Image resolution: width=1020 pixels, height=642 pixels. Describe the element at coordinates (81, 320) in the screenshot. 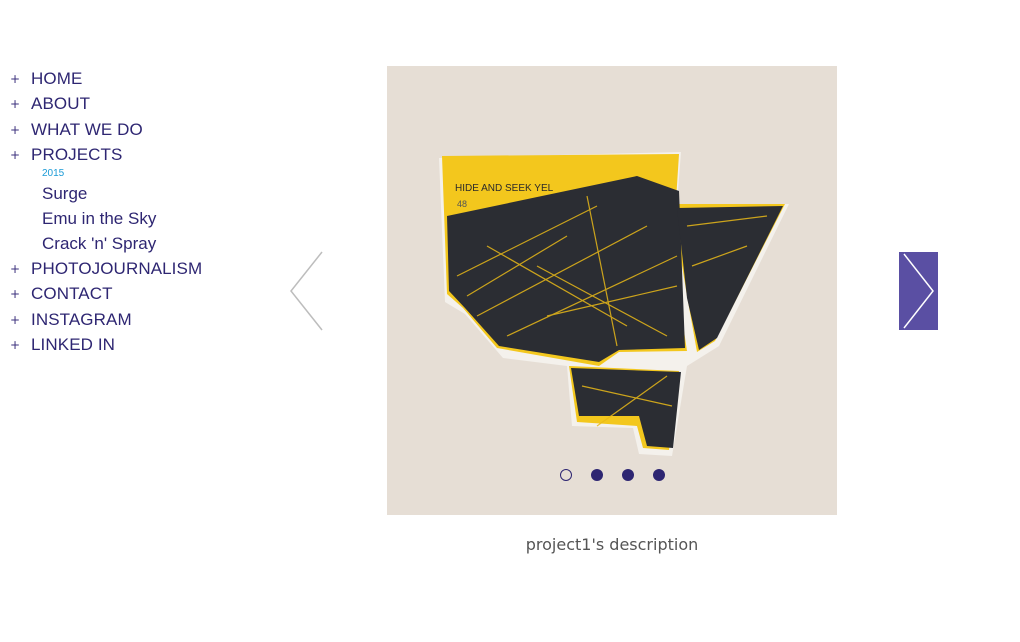

I see `nav-label: INSTAGRAM` at that location.